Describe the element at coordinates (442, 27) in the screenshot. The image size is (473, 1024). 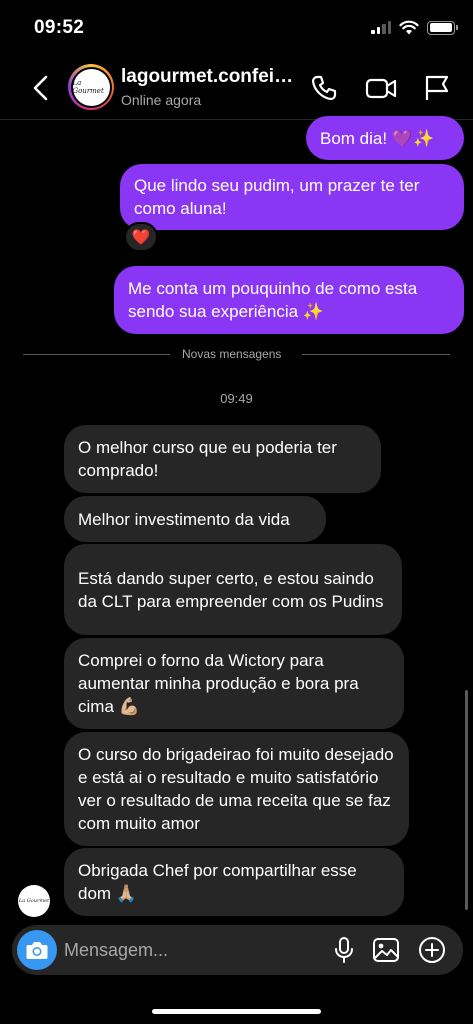
I see `battery-icon` at that location.